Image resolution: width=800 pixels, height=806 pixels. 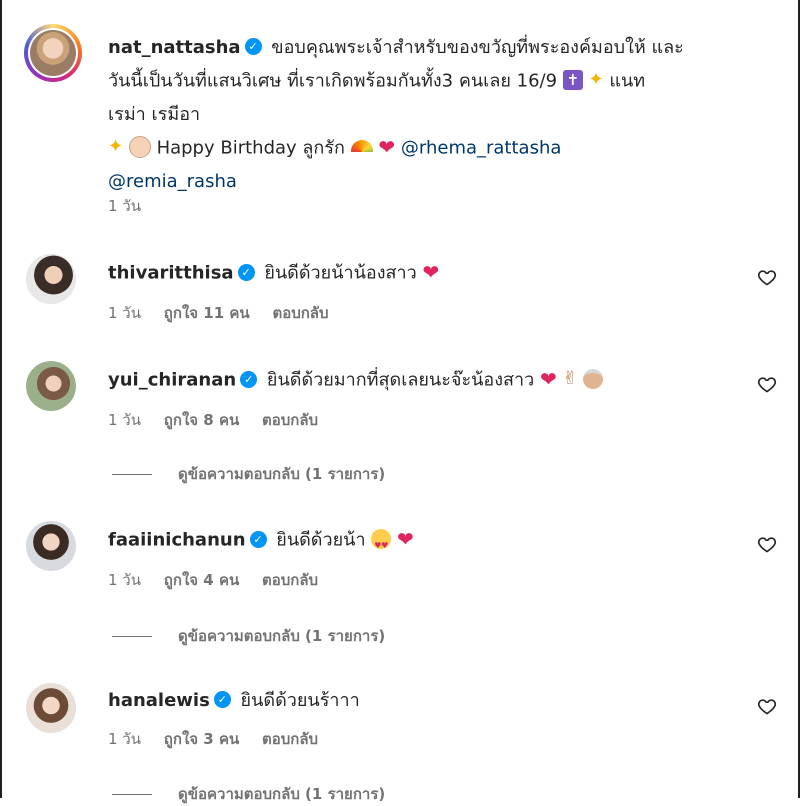 What do you see at coordinates (300, 700) in the screenshot?
I see `comment-text: ยินดีด้วยนร้าาา` at bounding box center [300, 700].